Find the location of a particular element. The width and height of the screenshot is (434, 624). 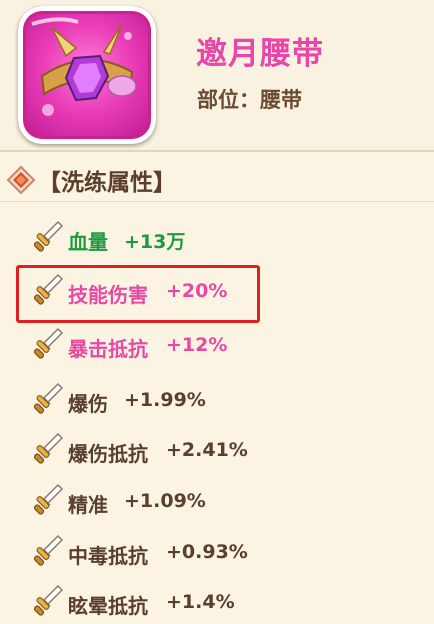

attribute-name: 爆伤抵抗 is located at coordinates (108, 454).